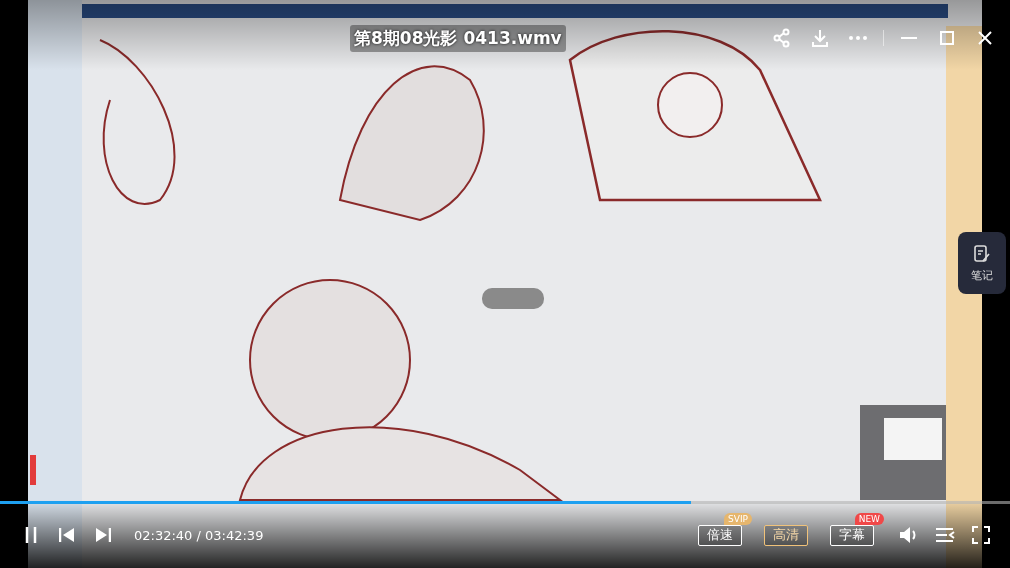  I want to click on player-option-button: 倍速, so click(720, 535).